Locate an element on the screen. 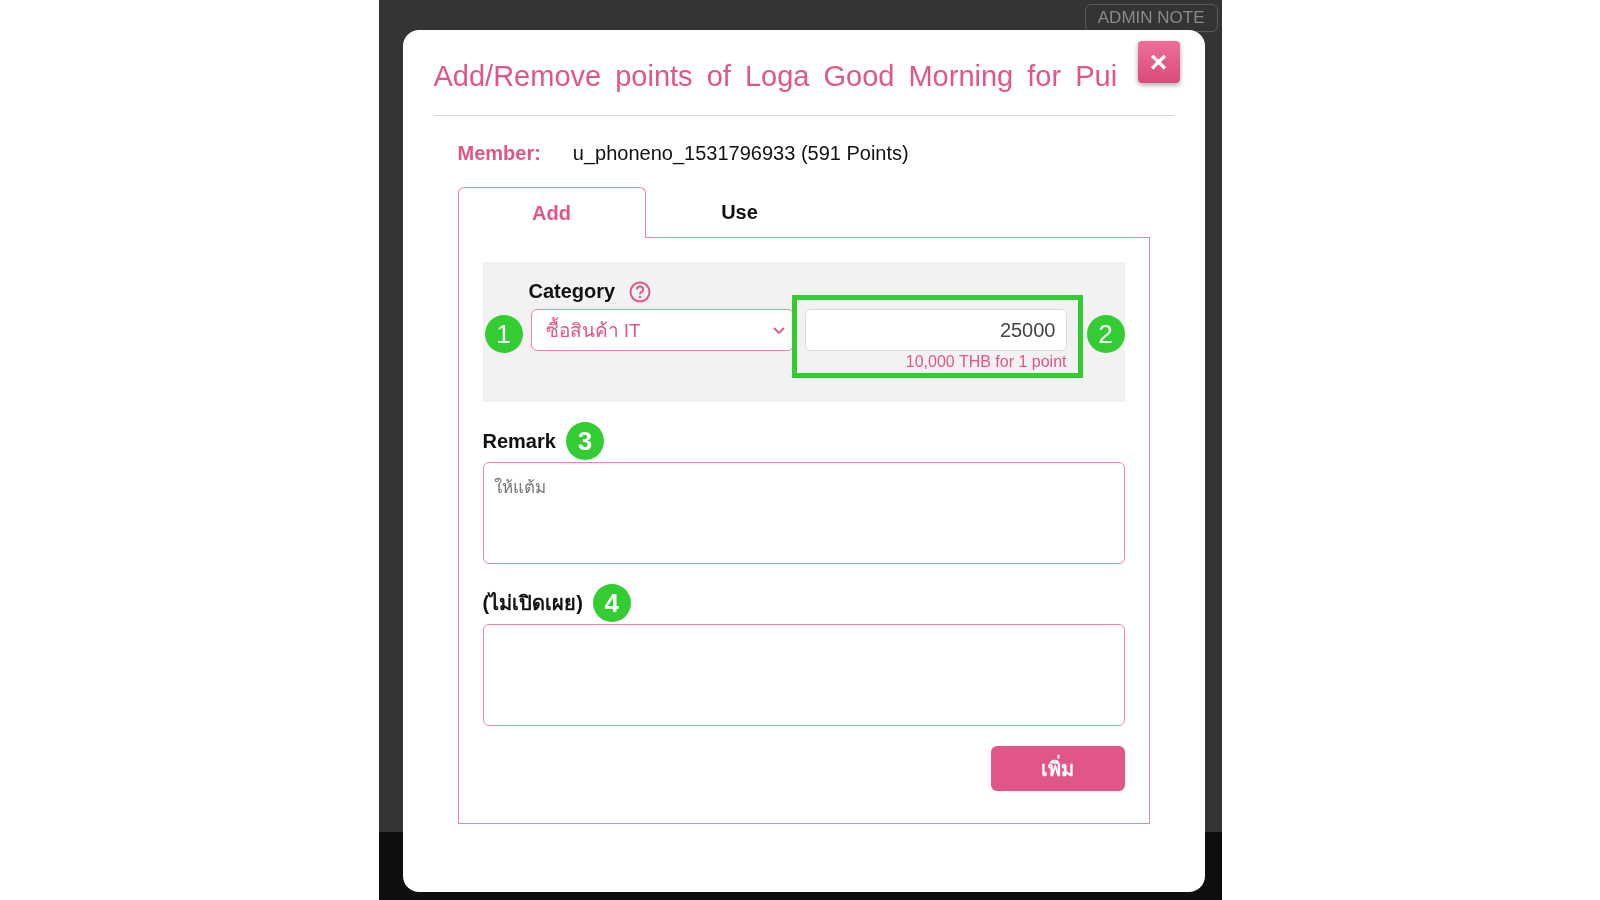 This screenshot has height=900, width=1600. tab: Add is located at coordinates (551, 212).